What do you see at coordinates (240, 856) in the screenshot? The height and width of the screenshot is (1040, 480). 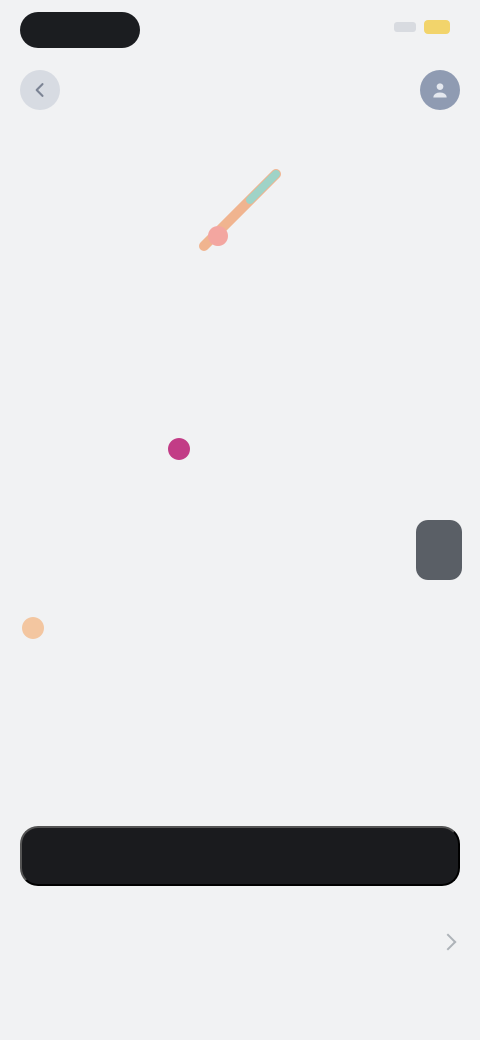 I see `primary-action-button` at bounding box center [240, 856].